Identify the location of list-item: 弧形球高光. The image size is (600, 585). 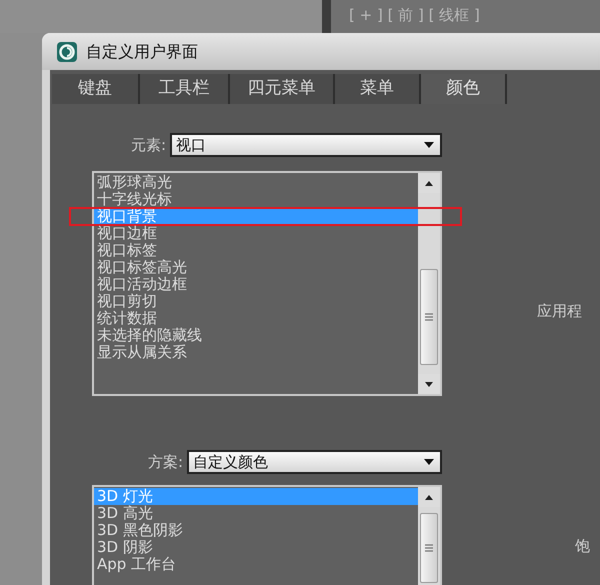
(256, 182).